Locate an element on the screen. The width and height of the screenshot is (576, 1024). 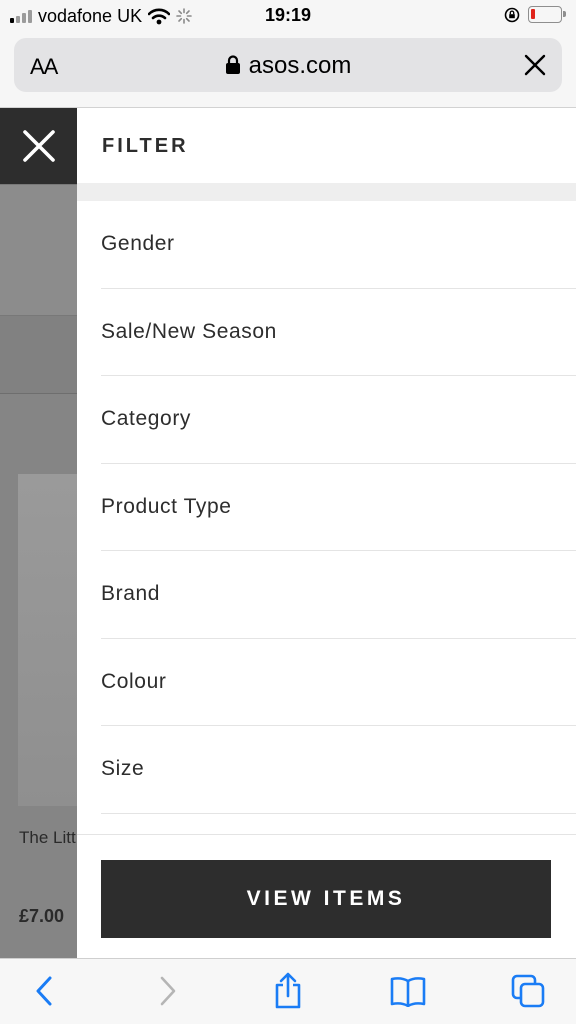
lock-icon is located at coordinates (232, 64).